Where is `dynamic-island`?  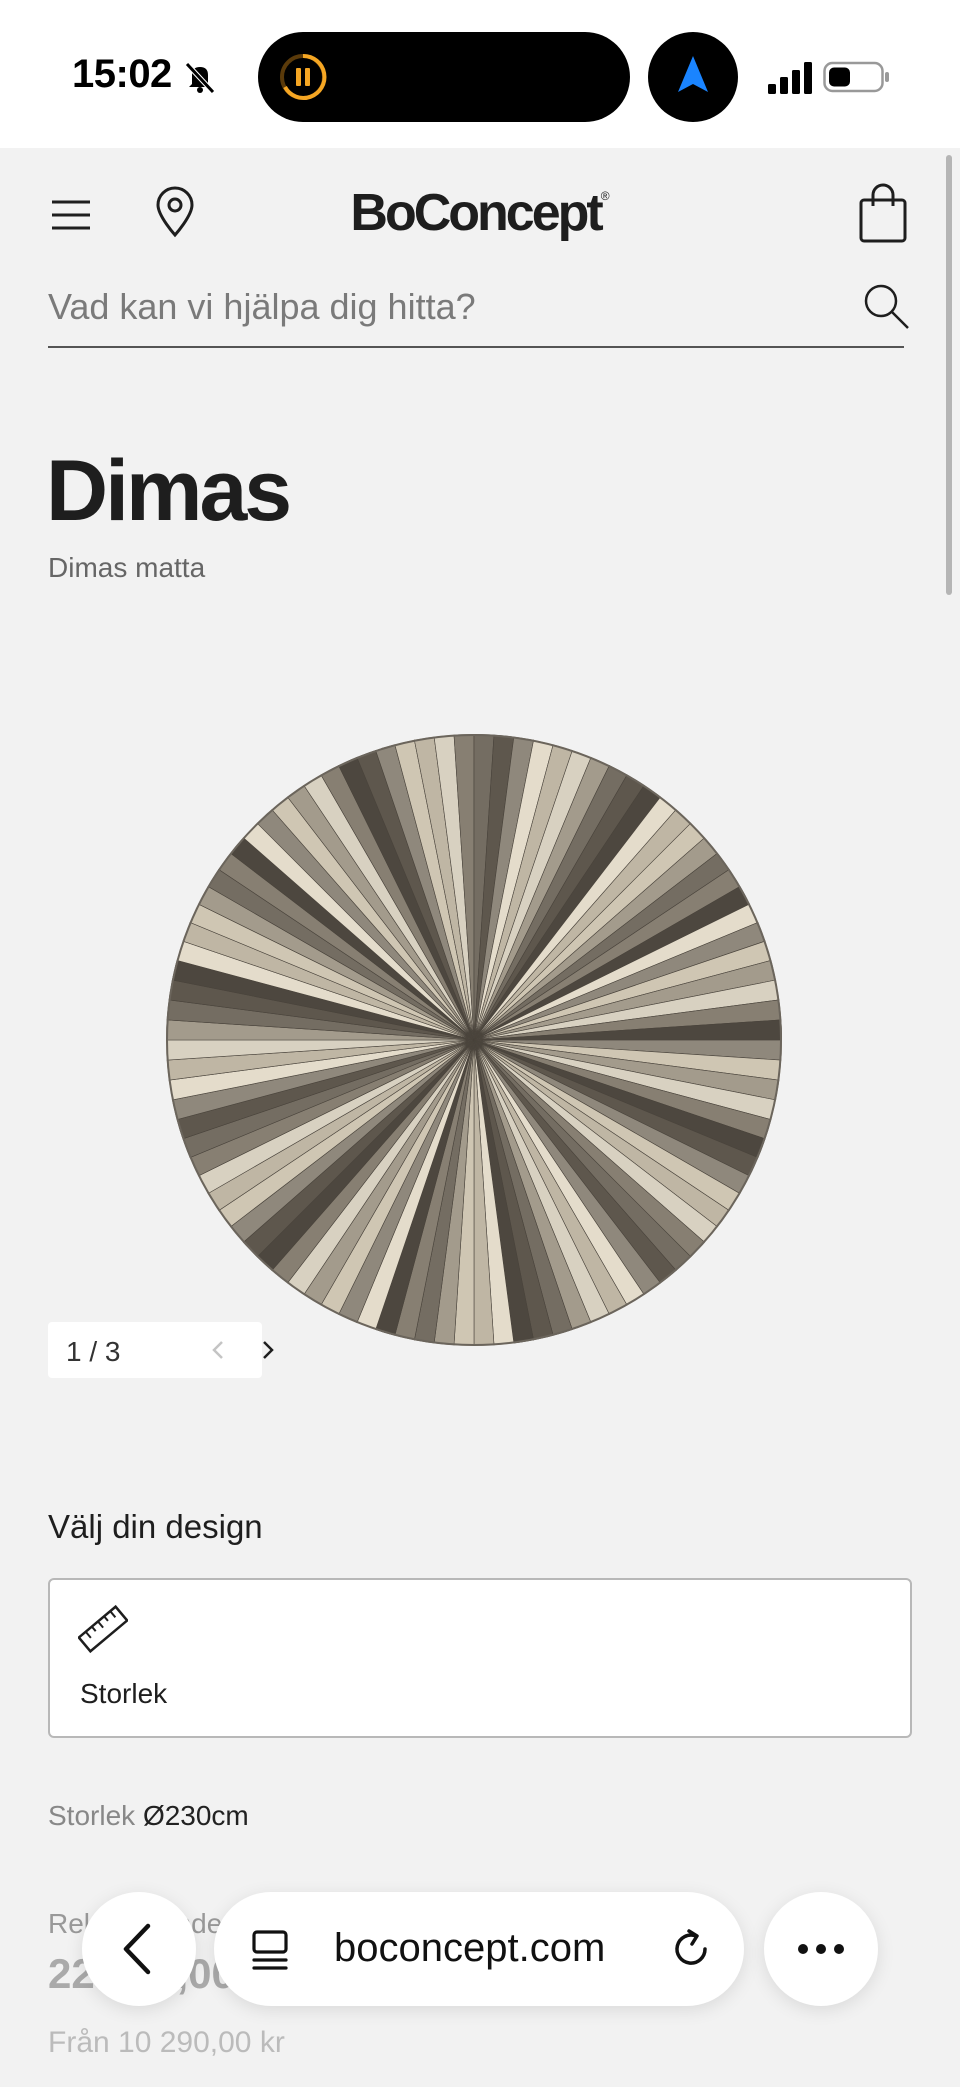
dynamic-island is located at coordinates (444, 77).